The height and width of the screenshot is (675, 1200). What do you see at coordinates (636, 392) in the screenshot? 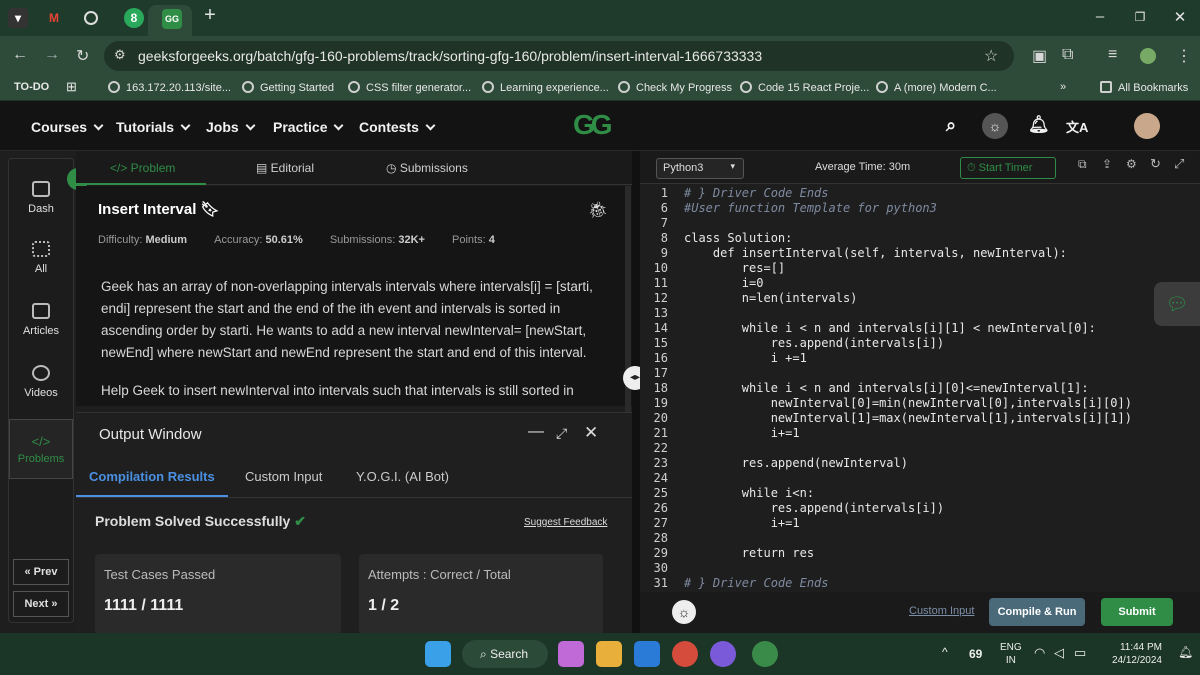
I see `panel-divider` at bounding box center [636, 392].